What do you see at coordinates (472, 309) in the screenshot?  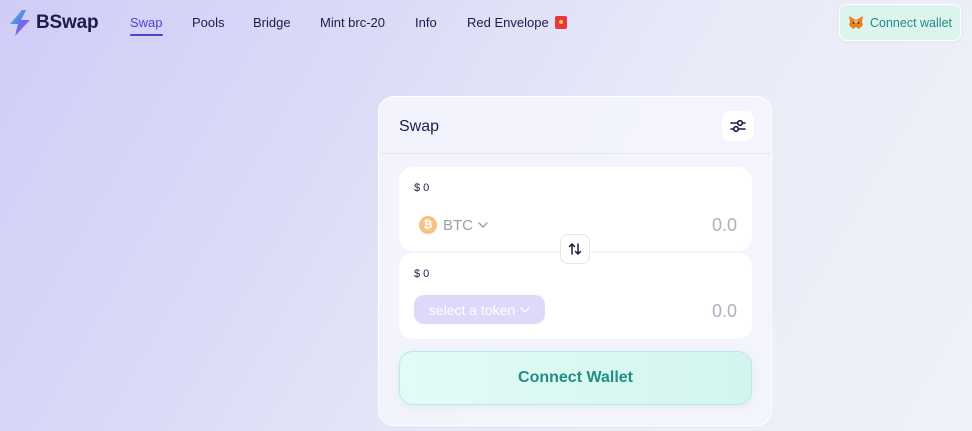 I see `select-token-label: select a token` at bounding box center [472, 309].